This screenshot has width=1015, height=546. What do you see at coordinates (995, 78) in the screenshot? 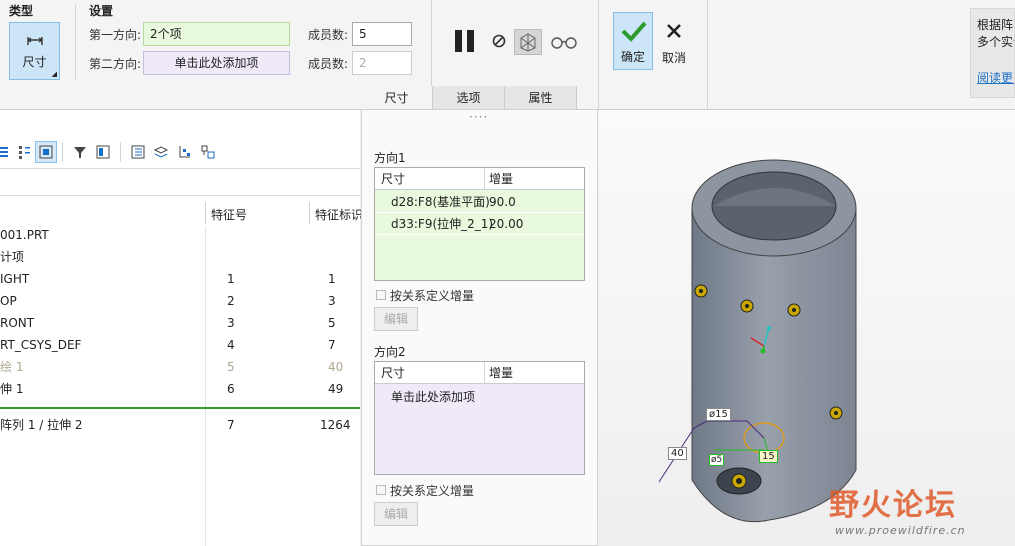
I see `read-more-link: 阅读更多` at bounding box center [995, 78].